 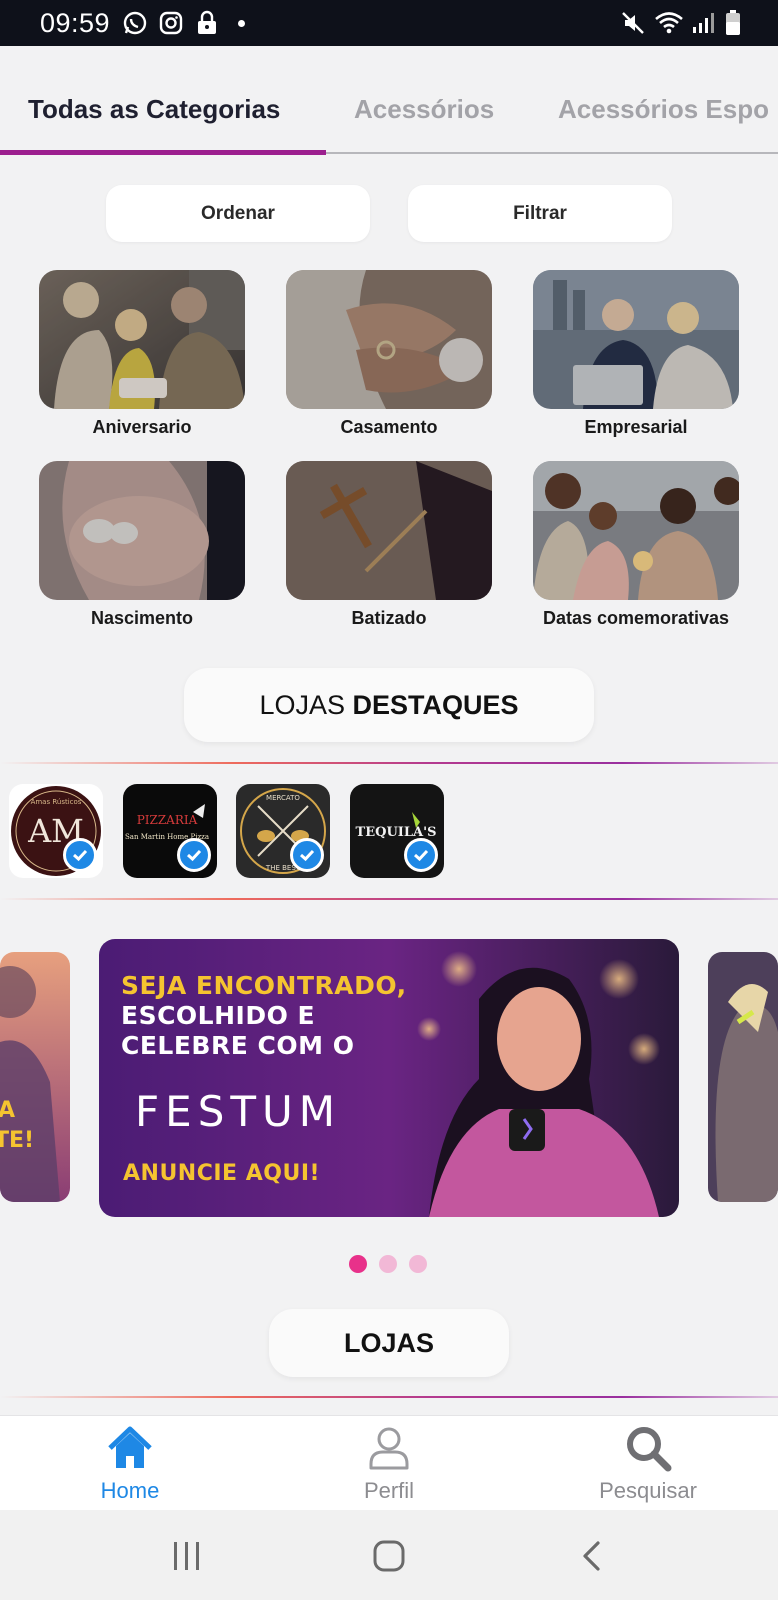 I want to click on category-label: Empresarial, so click(x=636, y=427).